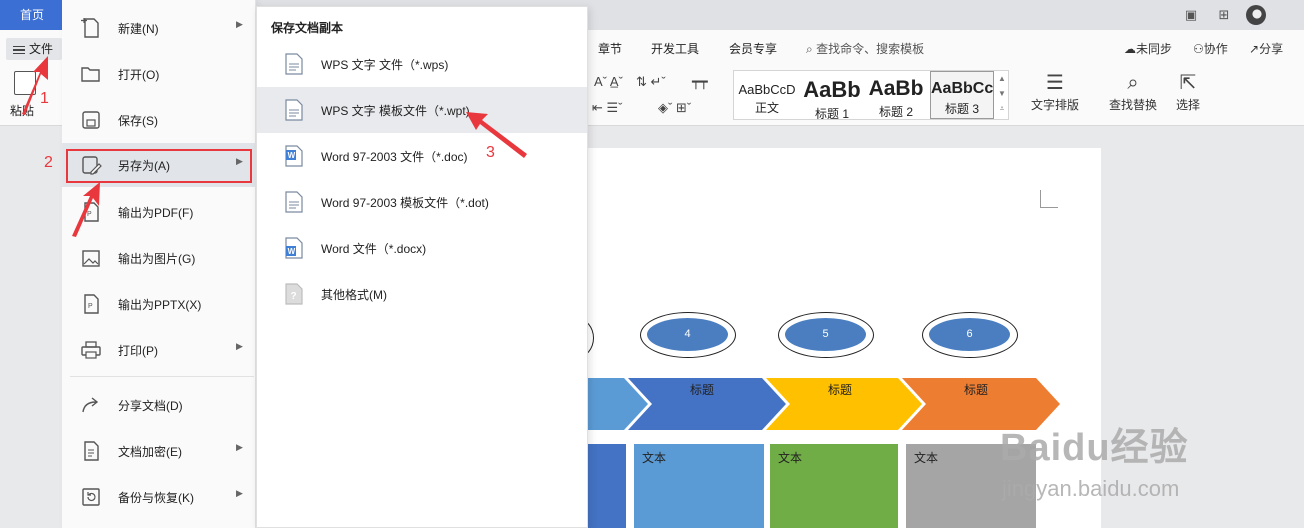  I want to click on file-menu-open-label: 打开(O), so click(139, 75).